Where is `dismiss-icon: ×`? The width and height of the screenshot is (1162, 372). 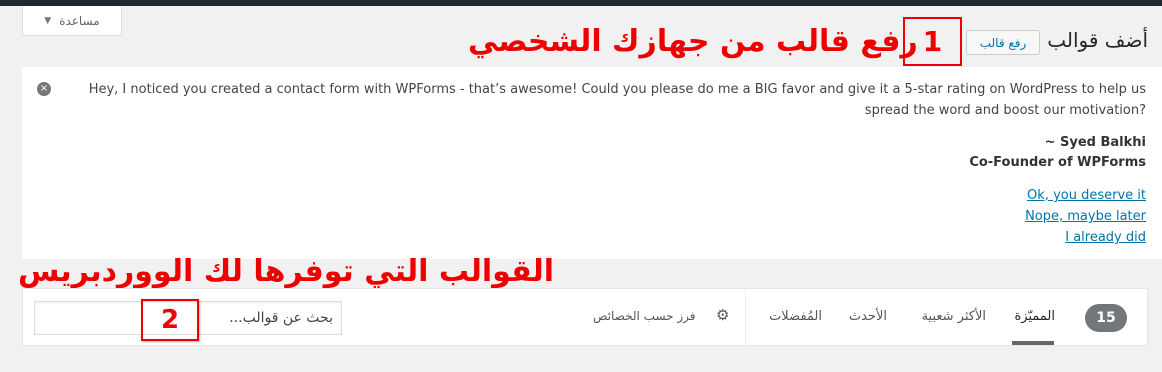 dismiss-icon: × is located at coordinates (44, 89).